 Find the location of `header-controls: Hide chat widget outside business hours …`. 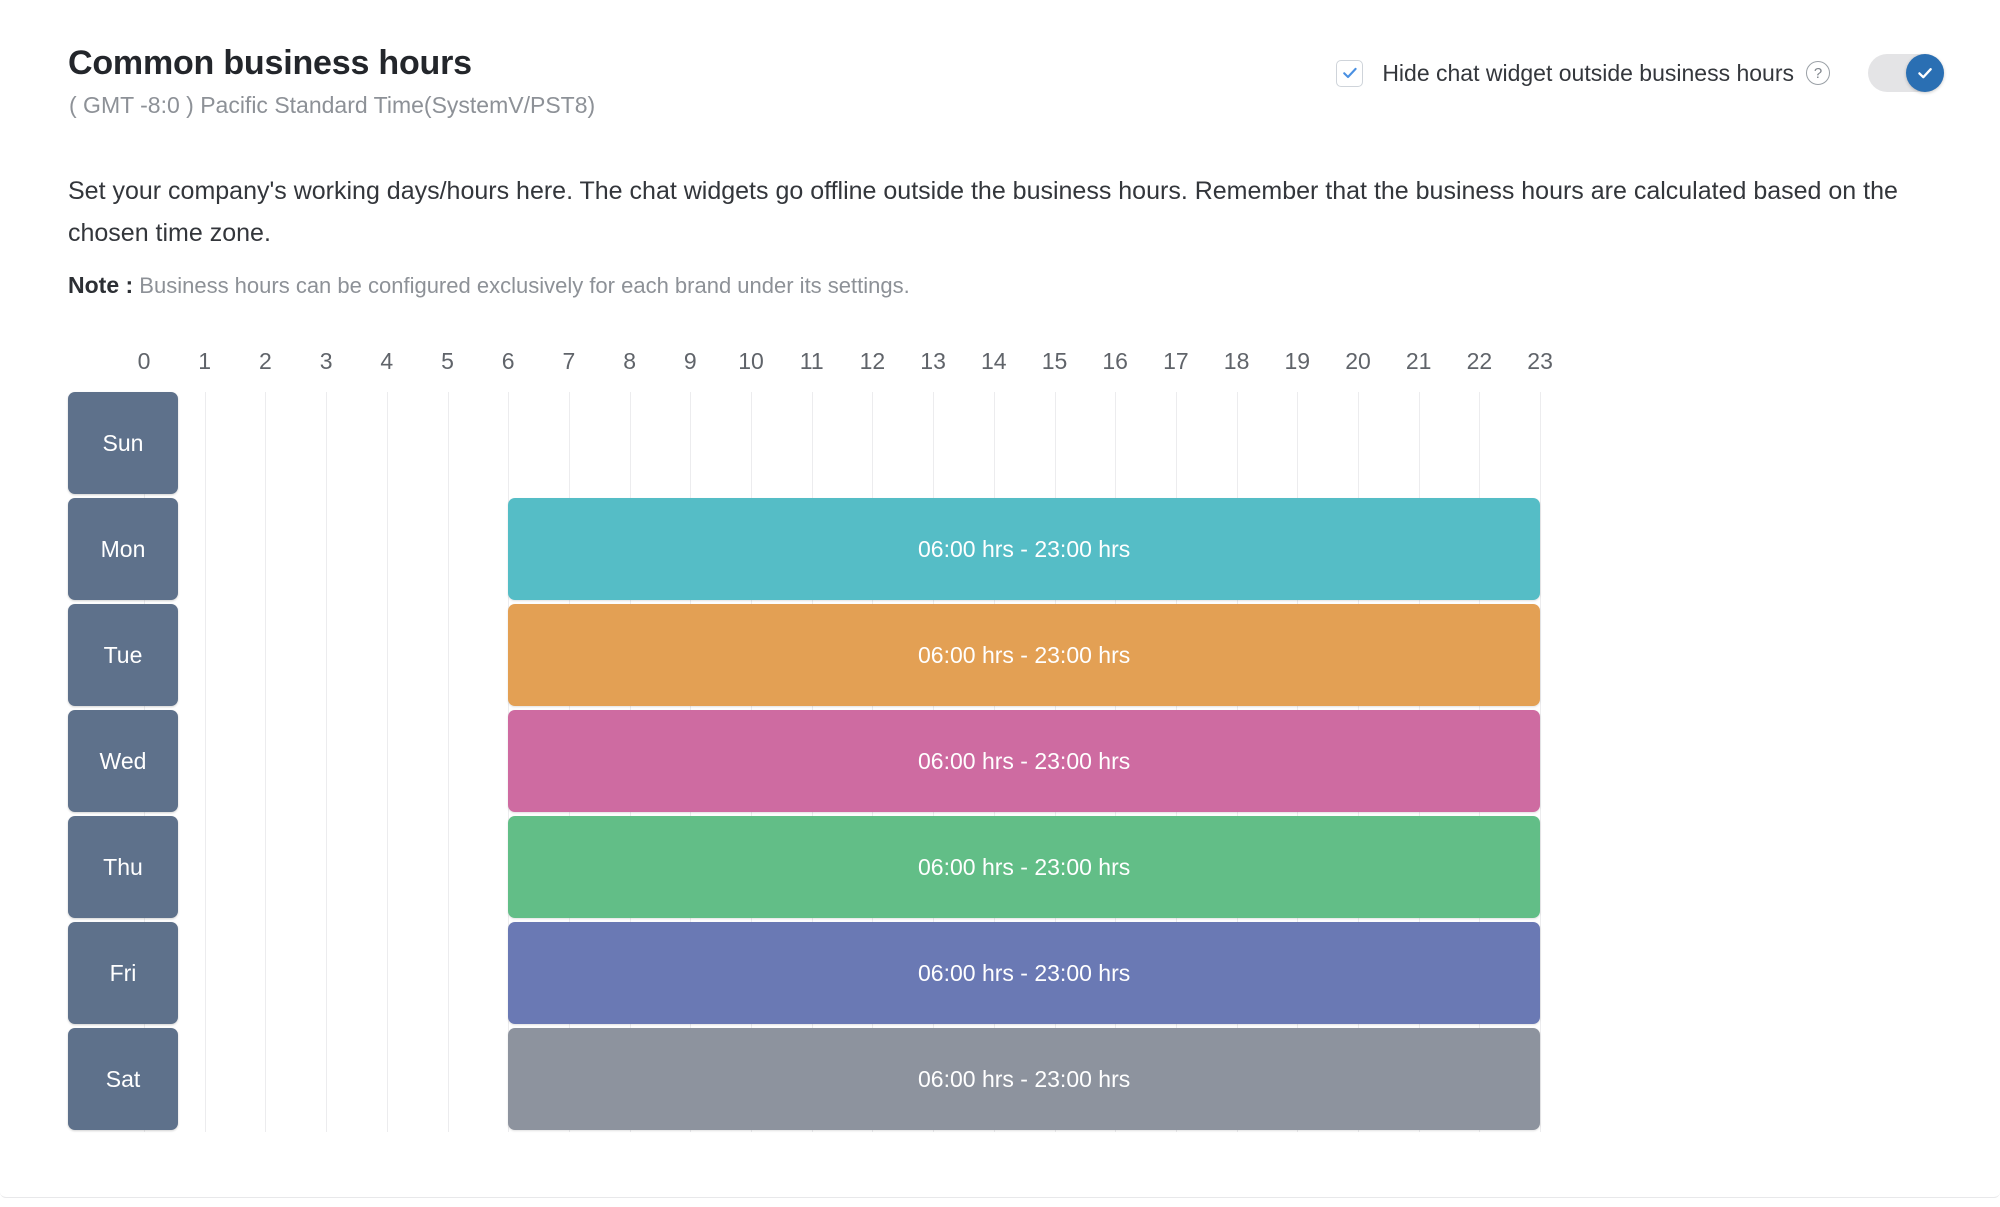

header-controls: Hide chat widget outside business hours … is located at coordinates (1640, 73).